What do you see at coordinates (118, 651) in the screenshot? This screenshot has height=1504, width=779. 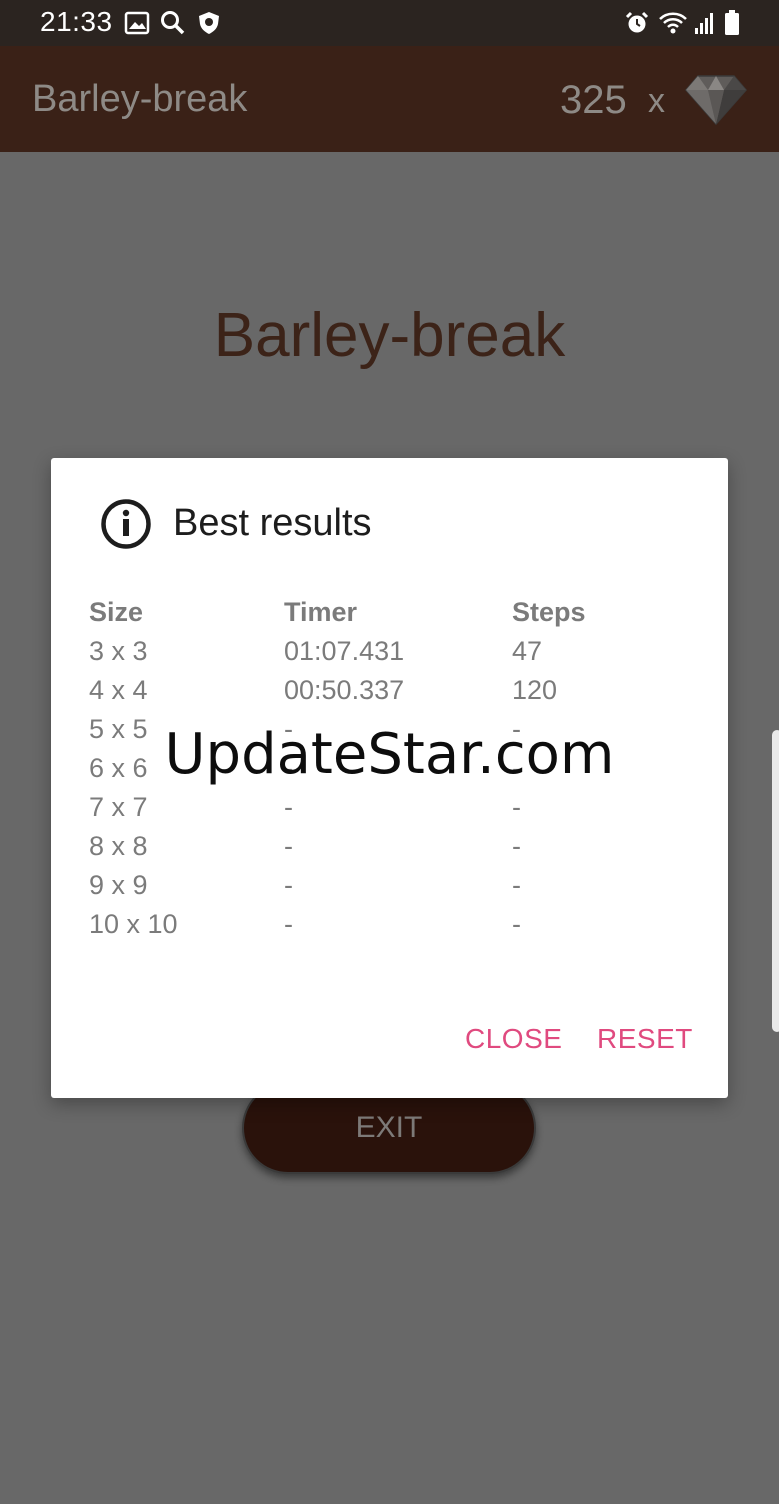 I see `row-1-size: 3 x 3` at bounding box center [118, 651].